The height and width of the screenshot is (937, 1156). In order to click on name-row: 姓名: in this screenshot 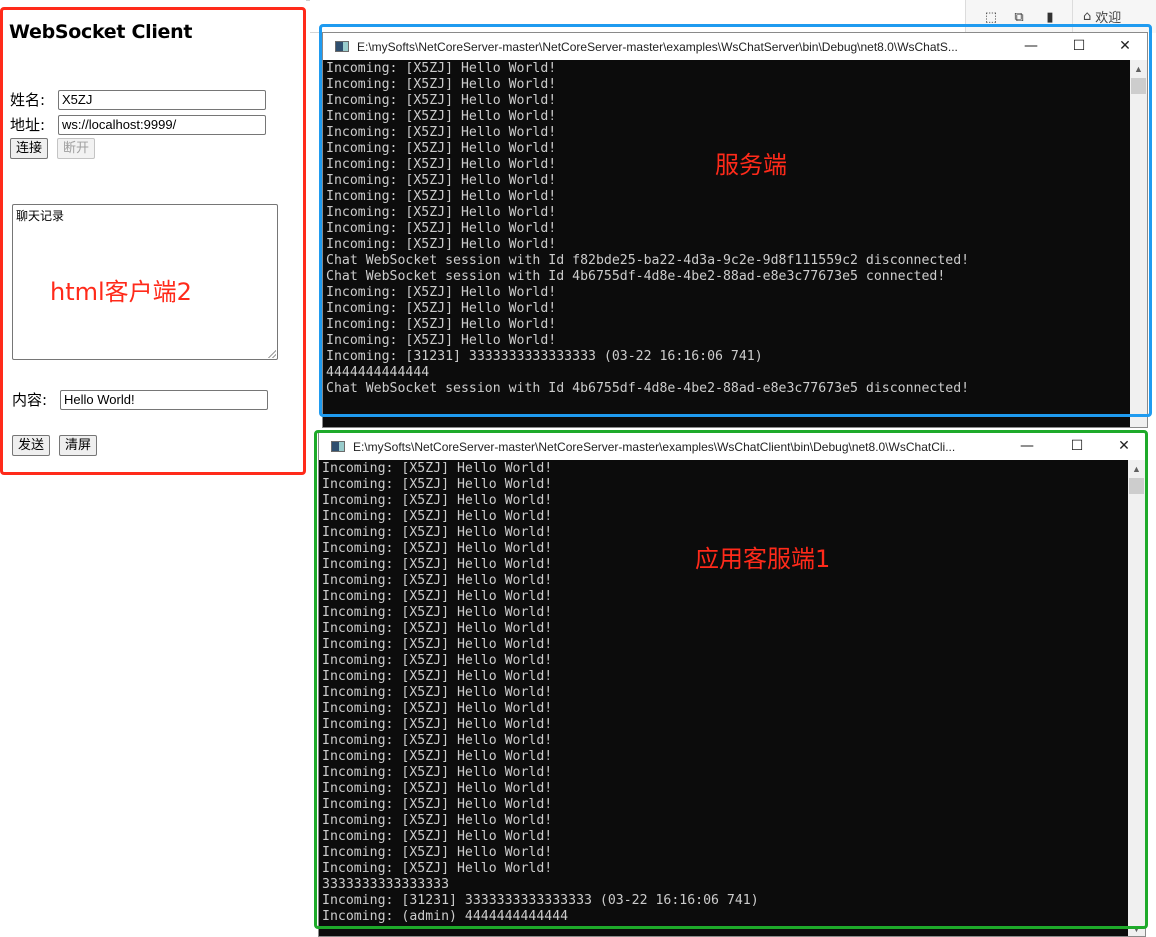, I will do `click(138, 99)`.